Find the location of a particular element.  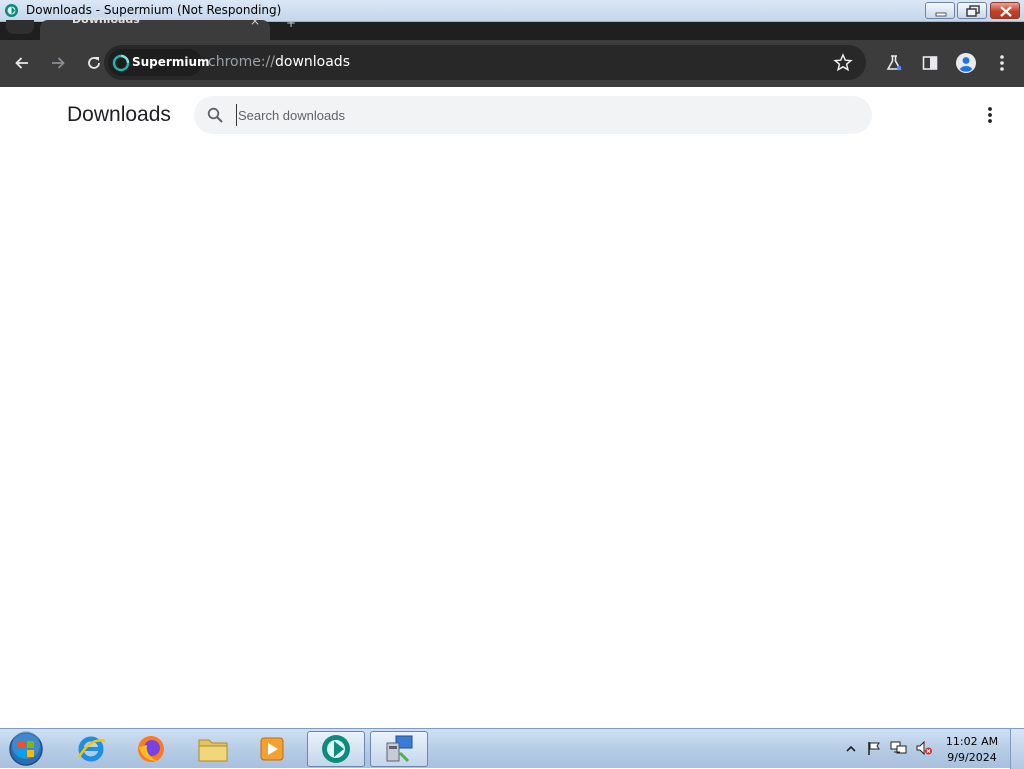

taskbar-control-panel is located at coordinates (399, 749).